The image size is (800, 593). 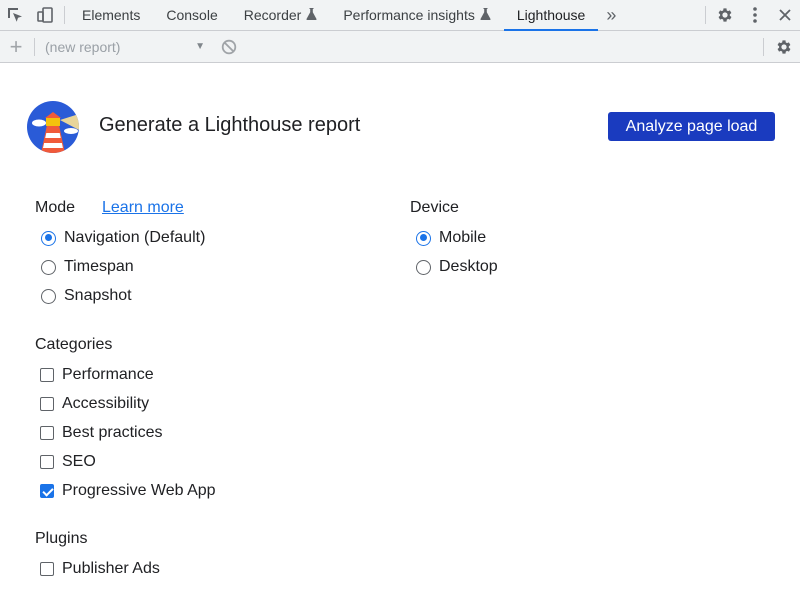 I want to click on option-label: Snapshot, so click(x=98, y=295).